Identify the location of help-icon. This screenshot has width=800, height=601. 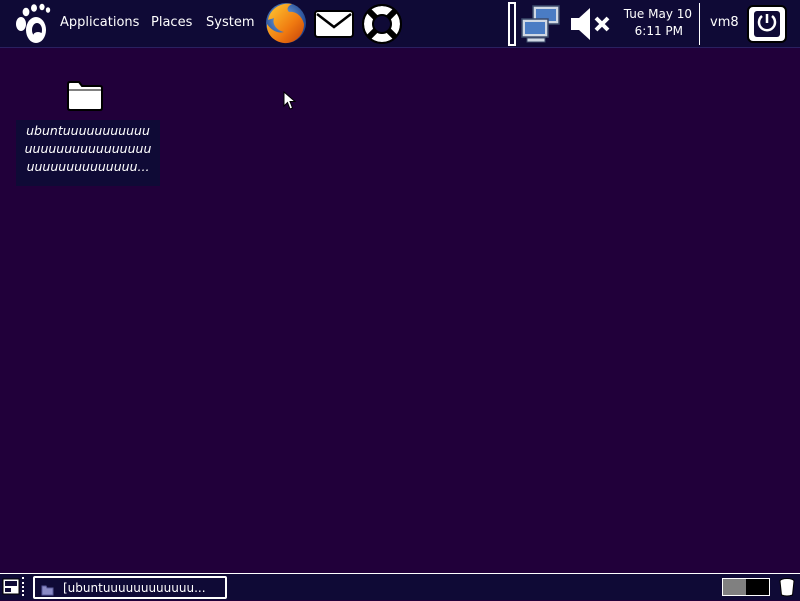
(382, 24).